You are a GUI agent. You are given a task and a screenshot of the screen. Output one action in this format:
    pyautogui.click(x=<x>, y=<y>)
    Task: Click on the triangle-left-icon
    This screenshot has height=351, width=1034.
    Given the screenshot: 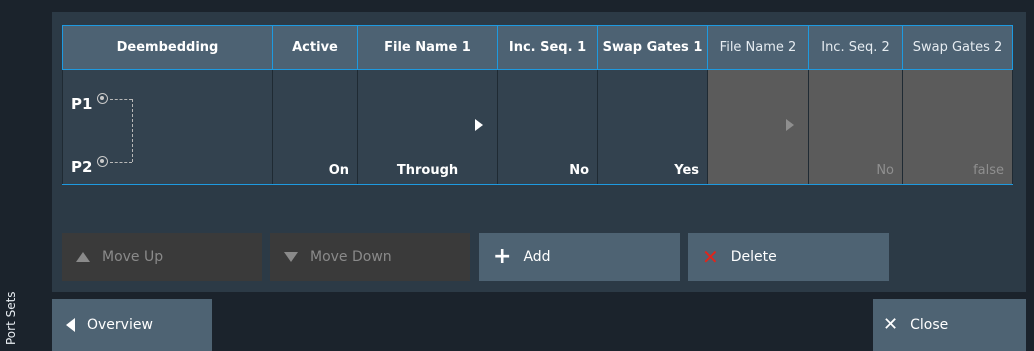 What is the action you would take?
    pyautogui.click(x=70, y=325)
    